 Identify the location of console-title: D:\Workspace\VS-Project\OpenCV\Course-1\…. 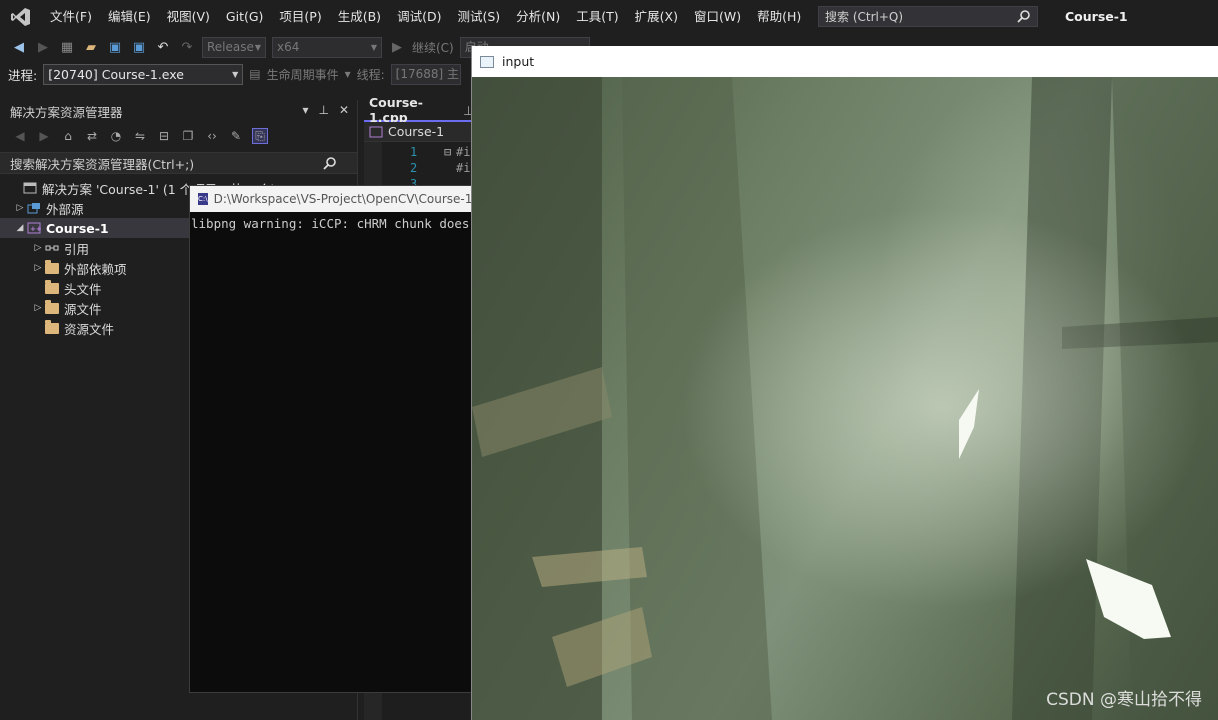
(345, 199).